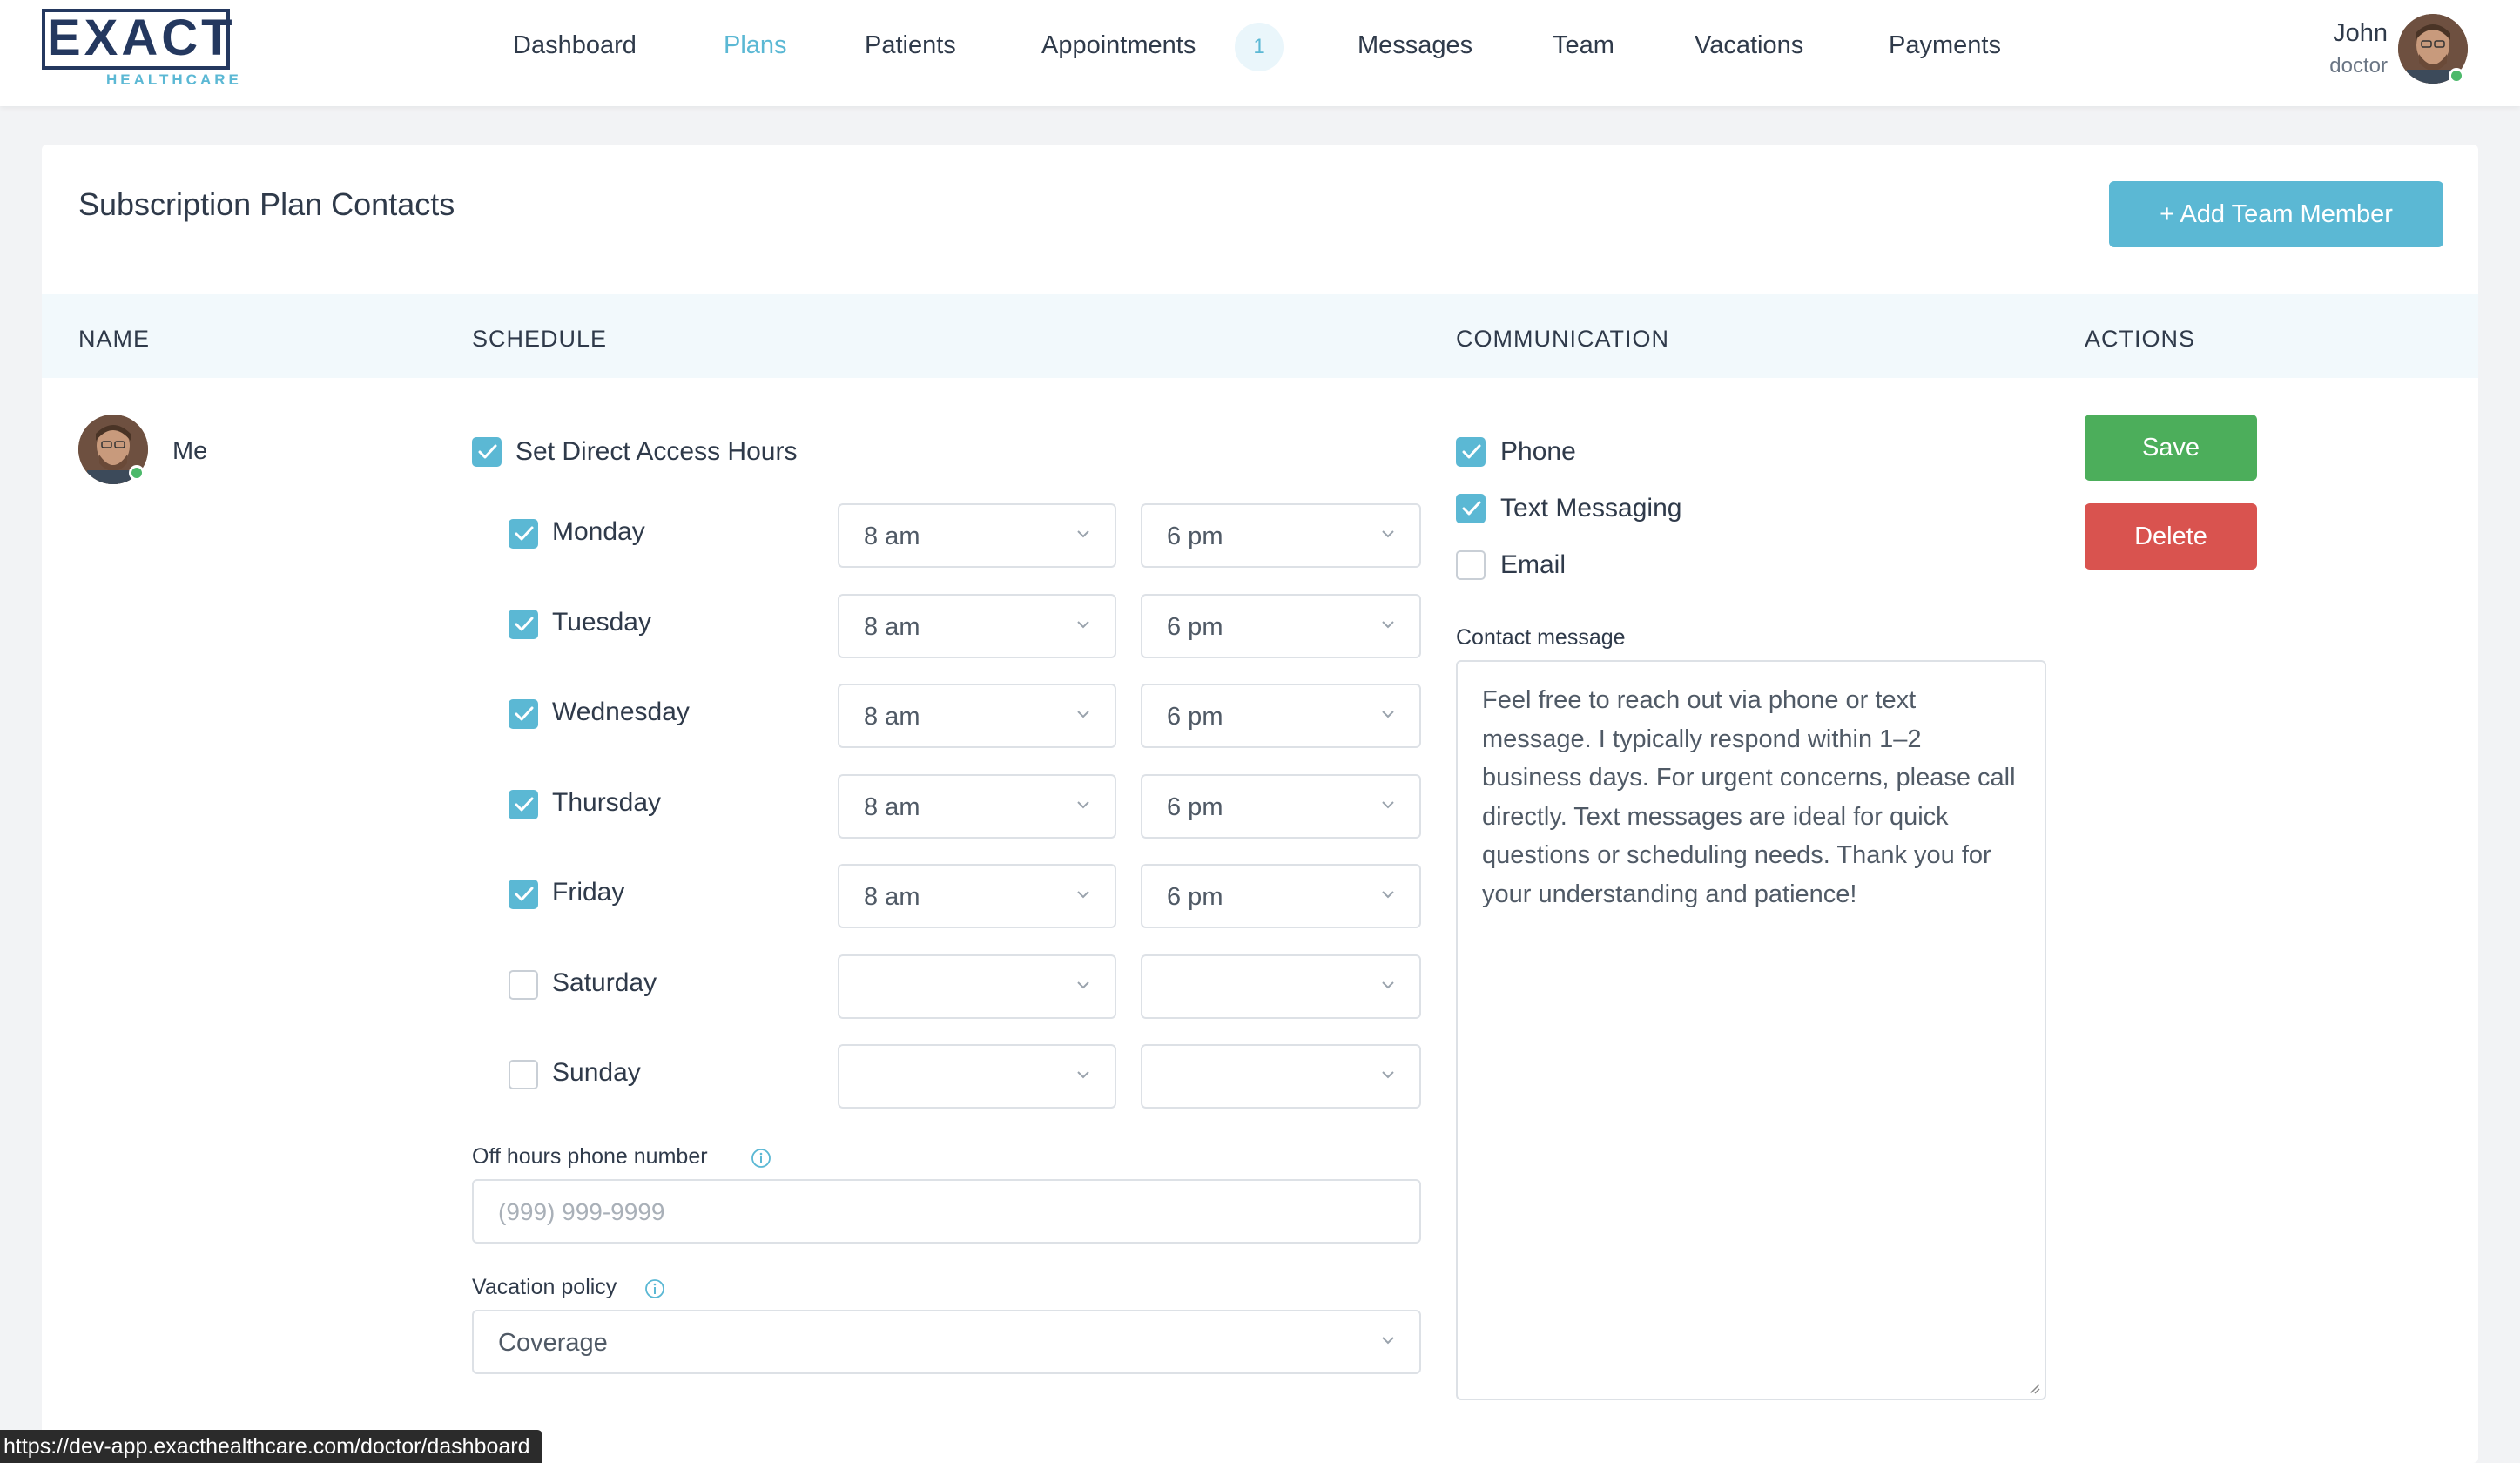 This screenshot has width=2520, height=1463. What do you see at coordinates (1583, 45) in the screenshot?
I see `nav-team: Team` at bounding box center [1583, 45].